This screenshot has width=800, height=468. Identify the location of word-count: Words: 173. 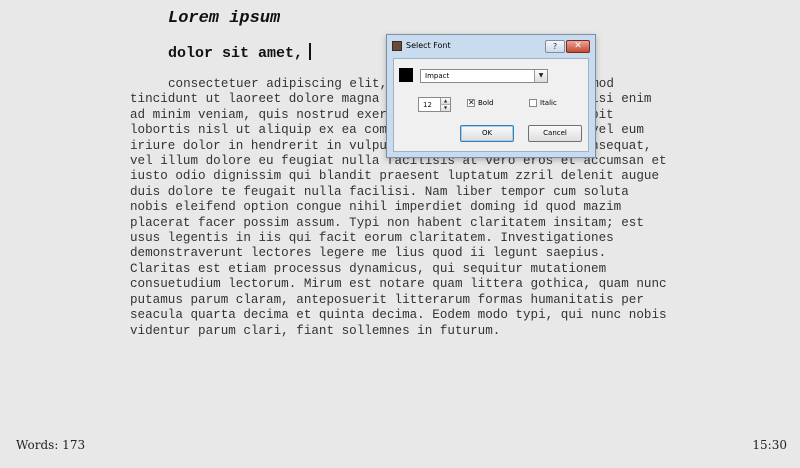
(51, 445).